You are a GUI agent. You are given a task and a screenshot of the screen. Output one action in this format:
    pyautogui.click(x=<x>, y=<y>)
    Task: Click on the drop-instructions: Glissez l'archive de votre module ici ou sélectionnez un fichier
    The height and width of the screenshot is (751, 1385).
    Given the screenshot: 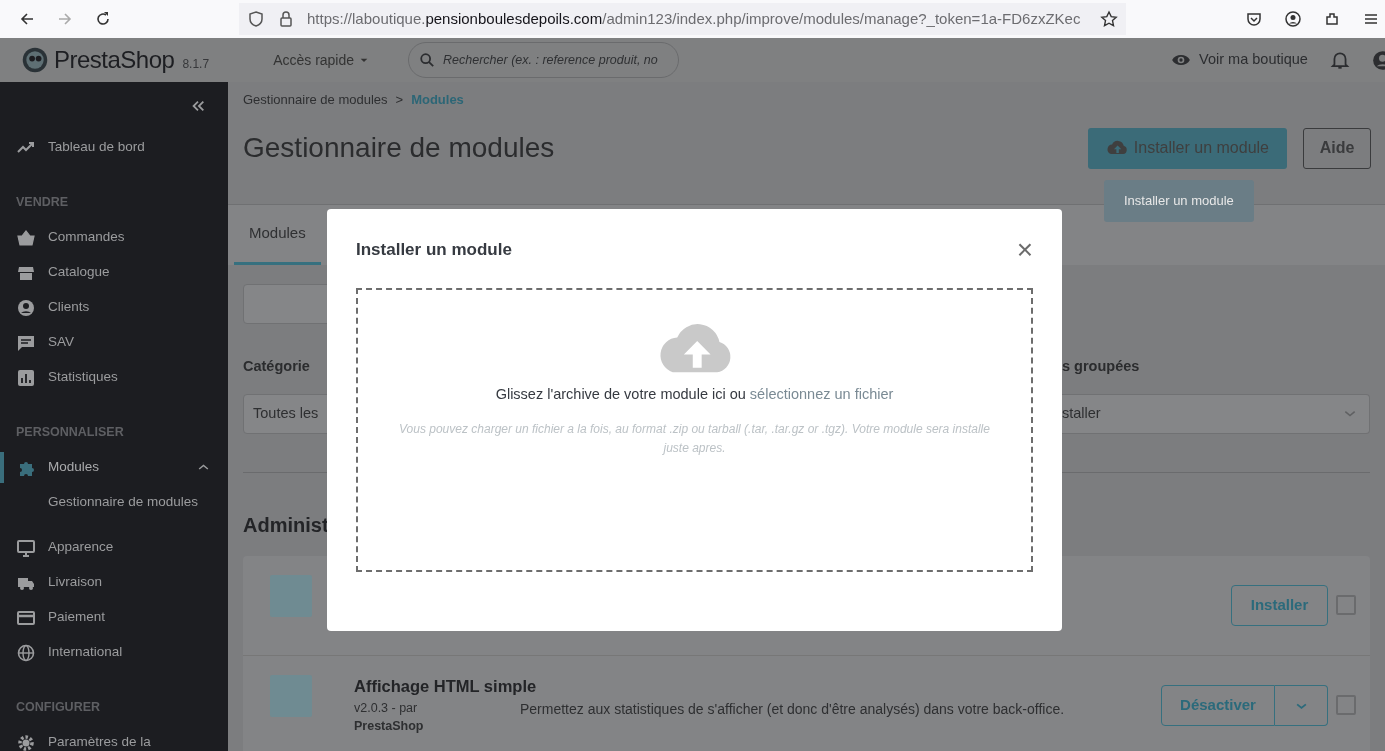 What is the action you would take?
    pyautogui.click(x=694, y=394)
    